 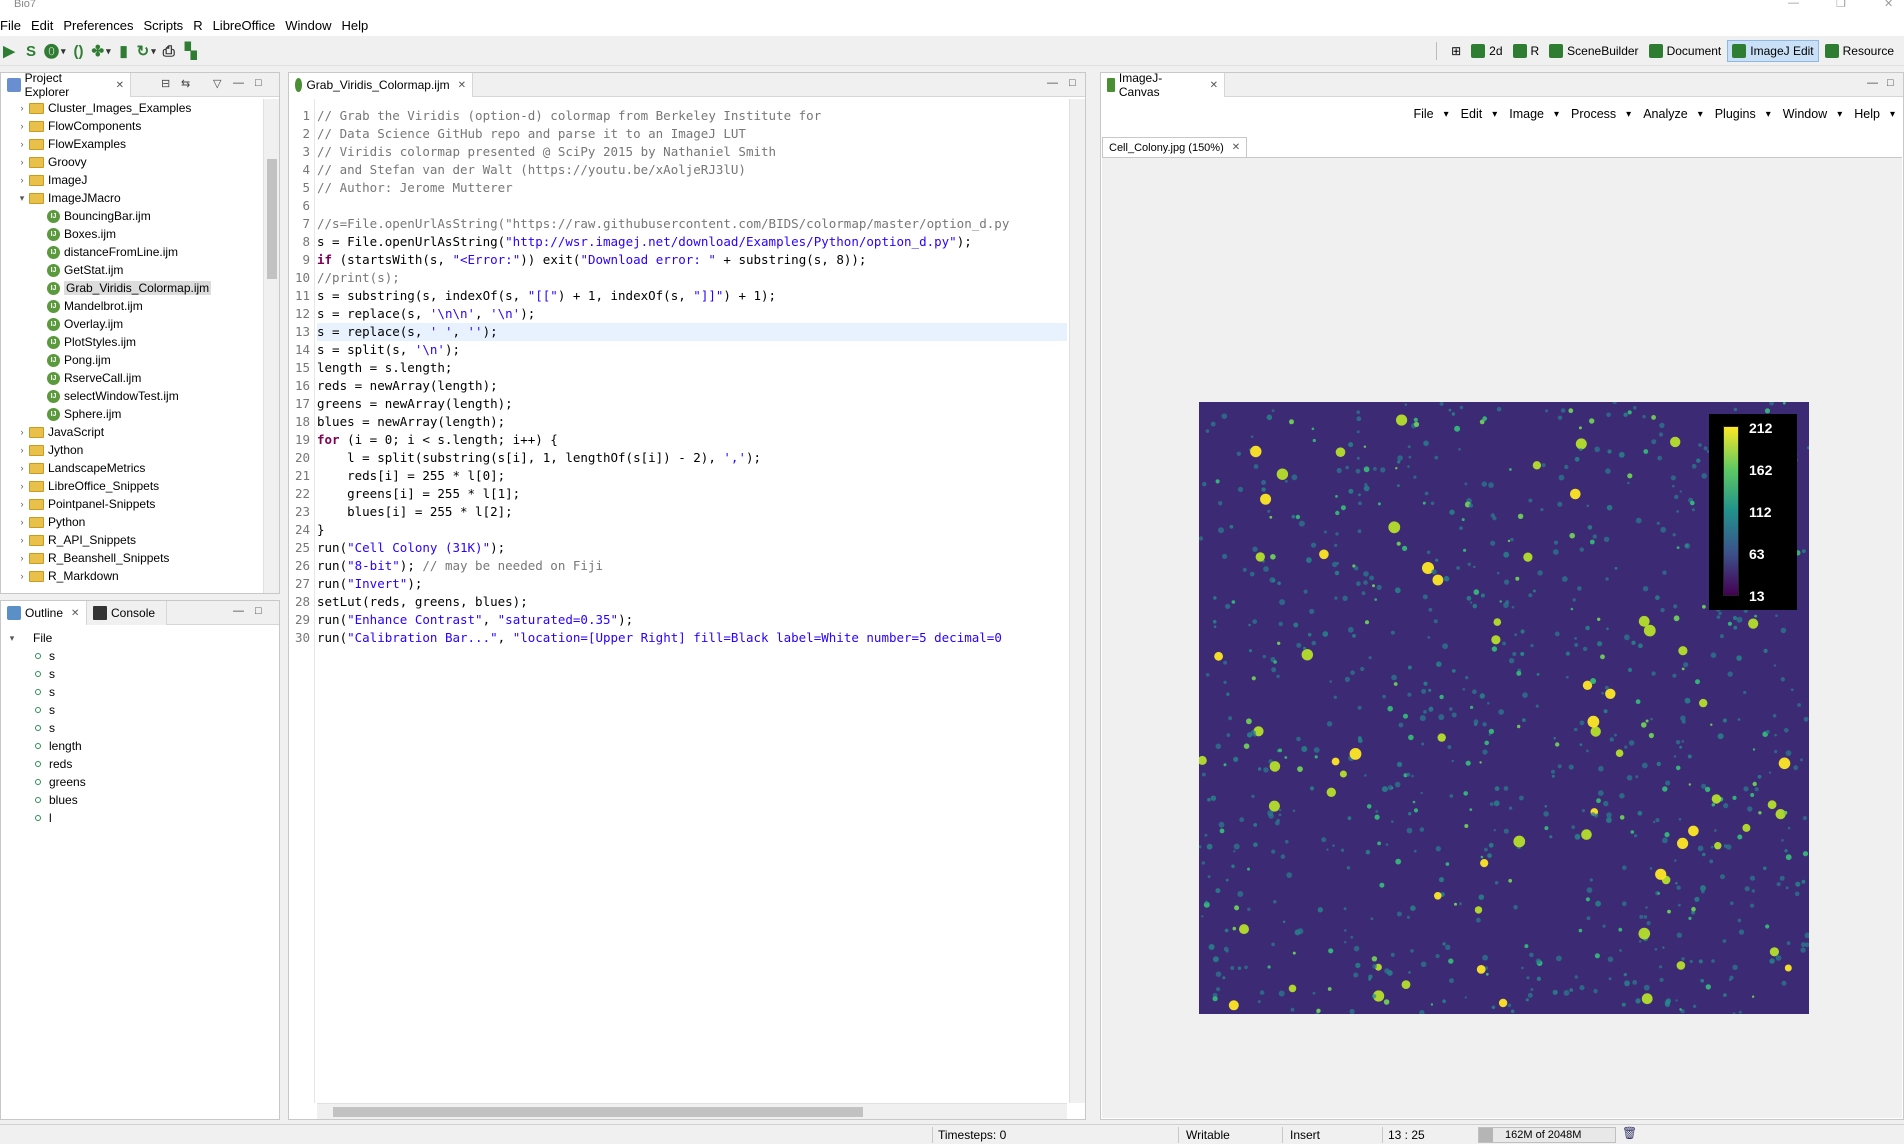 What do you see at coordinates (95, 306) in the screenshot?
I see `tree-file: IJ Mandelbrot.ijm` at bounding box center [95, 306].